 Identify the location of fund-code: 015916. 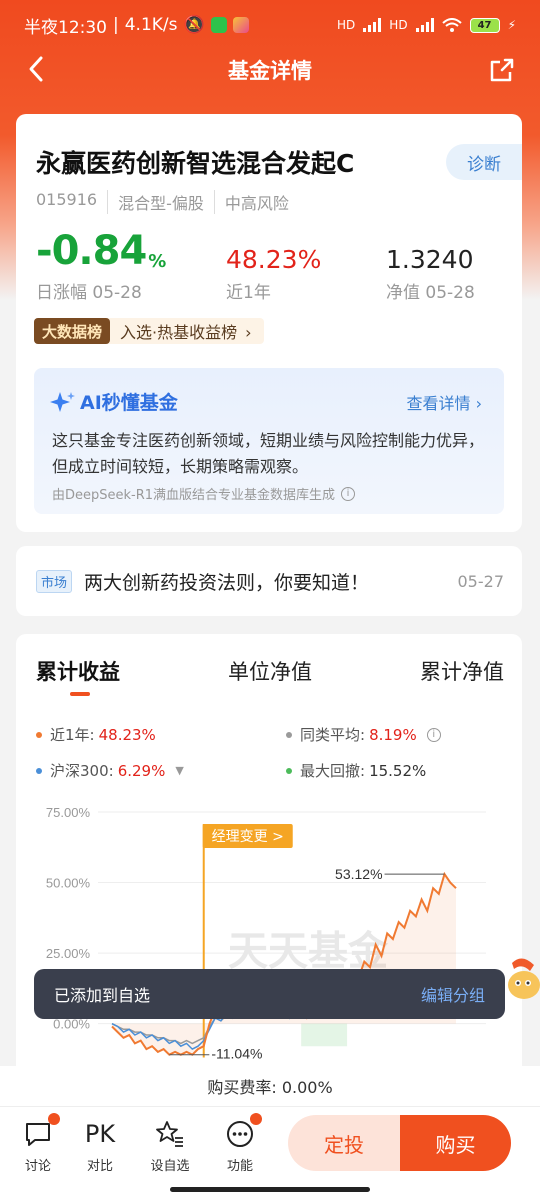
(67, 199).